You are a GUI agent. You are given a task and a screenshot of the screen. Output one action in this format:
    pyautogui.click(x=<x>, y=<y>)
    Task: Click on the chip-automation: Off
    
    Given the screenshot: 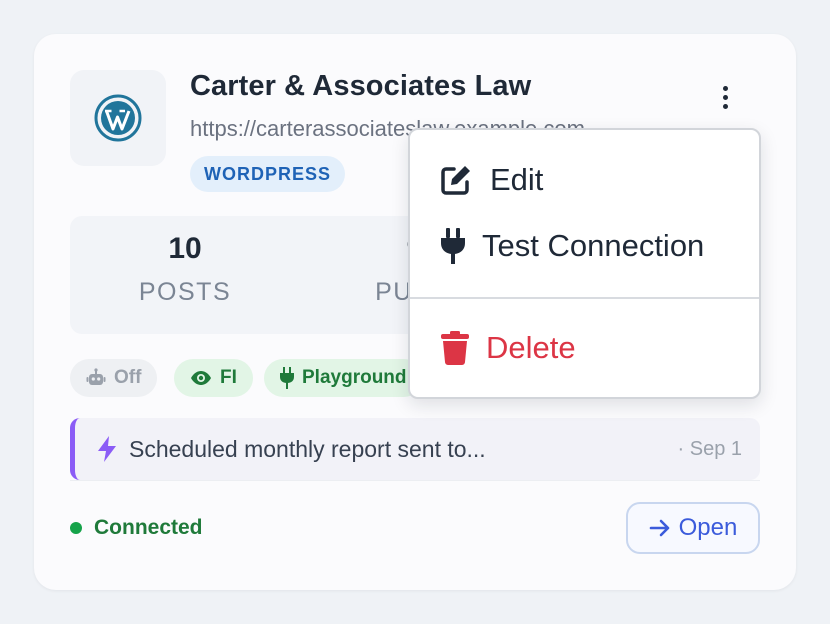 What is the action you would take?
    pyautogui.click(x=114, y=378)
    